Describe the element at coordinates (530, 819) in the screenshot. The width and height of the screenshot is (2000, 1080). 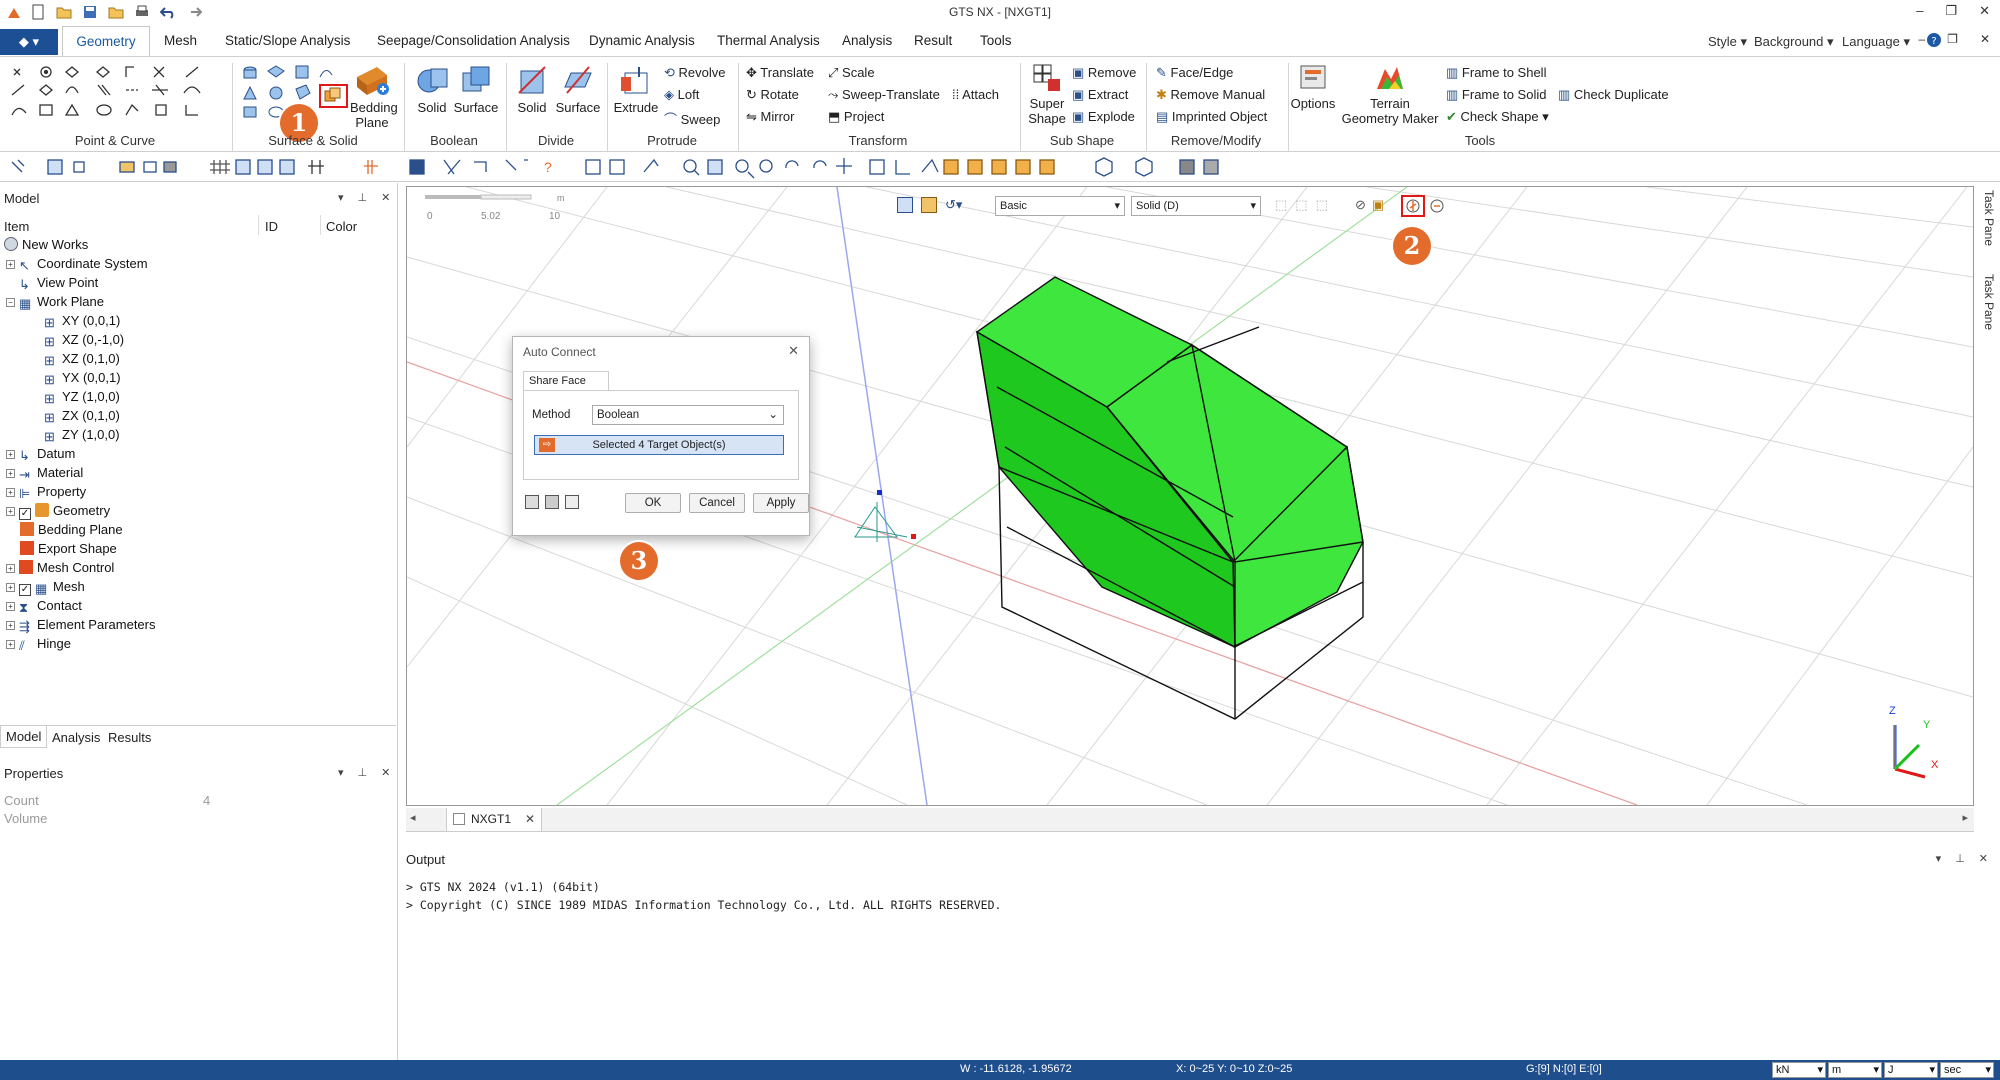
I see `doc-tab-close-icon: ✕` at that location.